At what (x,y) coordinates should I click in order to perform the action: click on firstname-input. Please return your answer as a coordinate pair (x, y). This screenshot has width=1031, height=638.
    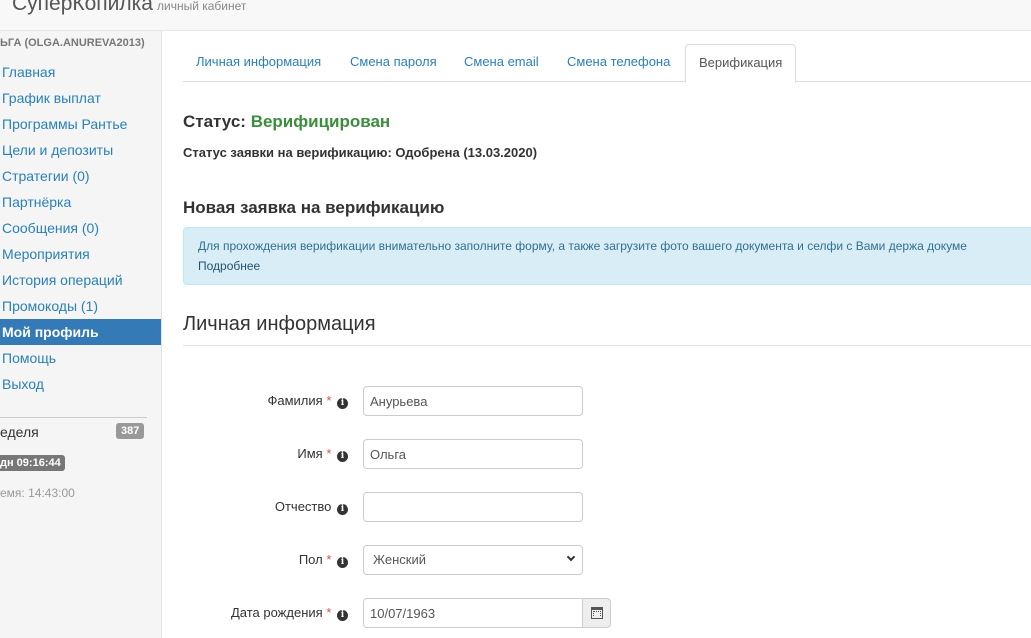
    Looking at the image, I should click on (473, 454).